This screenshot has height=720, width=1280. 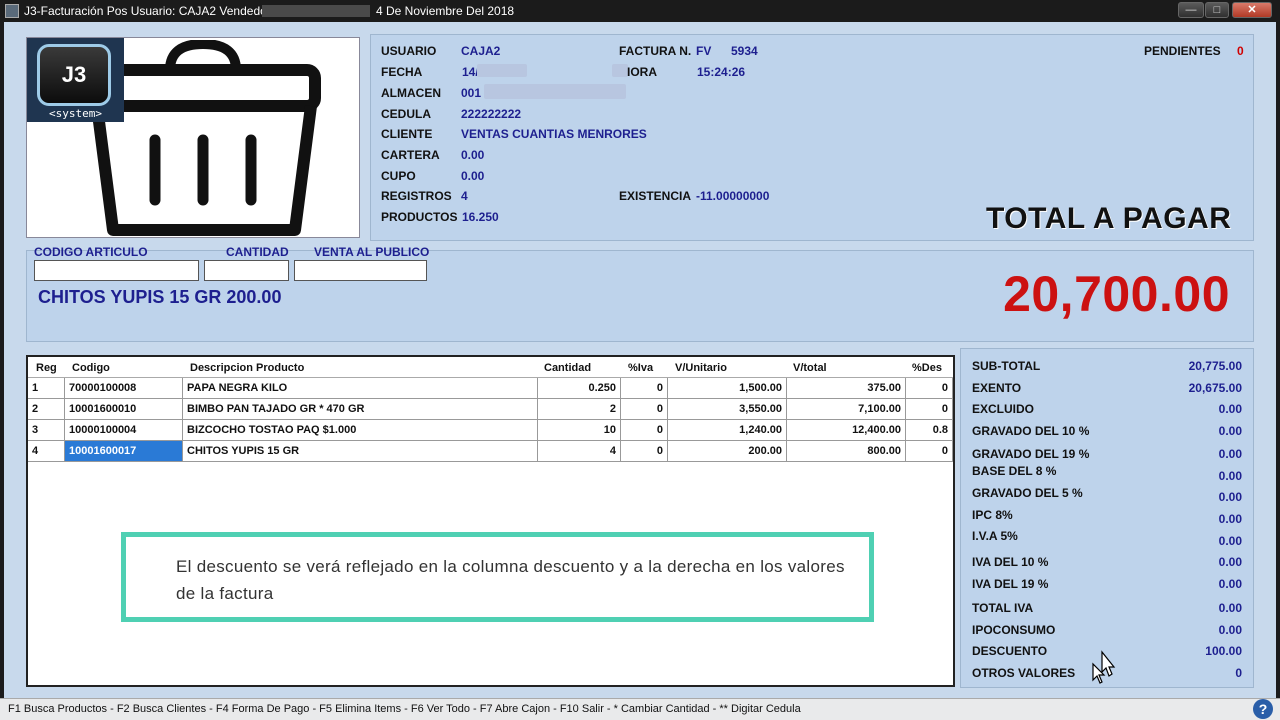 What do you see at coordinates (46, 368) in the screenshot?
I see `col-header-reg: Reg` at bounding box center [46, 368].